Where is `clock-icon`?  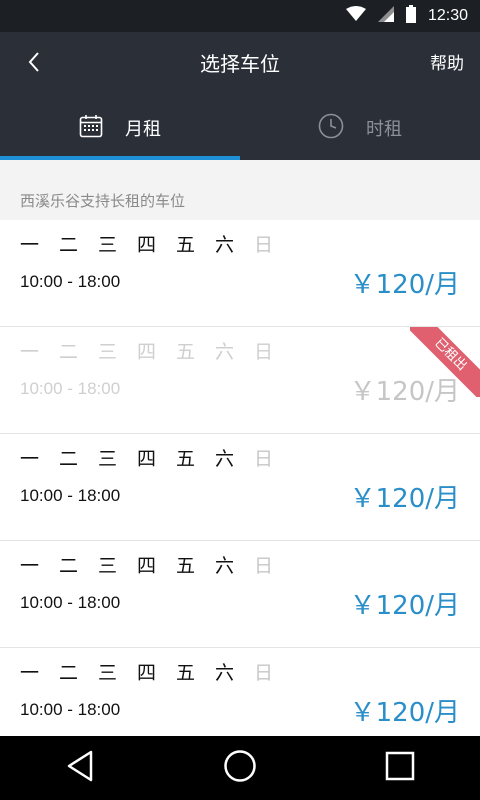 clock-icon is located at coordinates (331, 128).